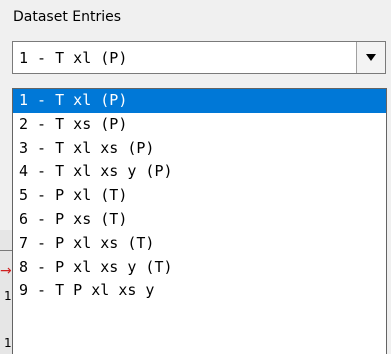 Image resolution: width=391 pixels, height=354 pixels. What do you see at coordinates (6, 271) in the screenshot?
I see `arrow-right-icon: →` at bounding box center [6, 271].